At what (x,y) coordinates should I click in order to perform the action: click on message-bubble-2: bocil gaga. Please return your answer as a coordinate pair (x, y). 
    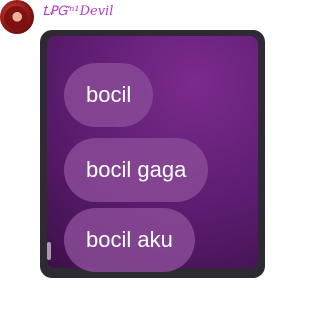
    Looking at the image, I should click on (136, 170).